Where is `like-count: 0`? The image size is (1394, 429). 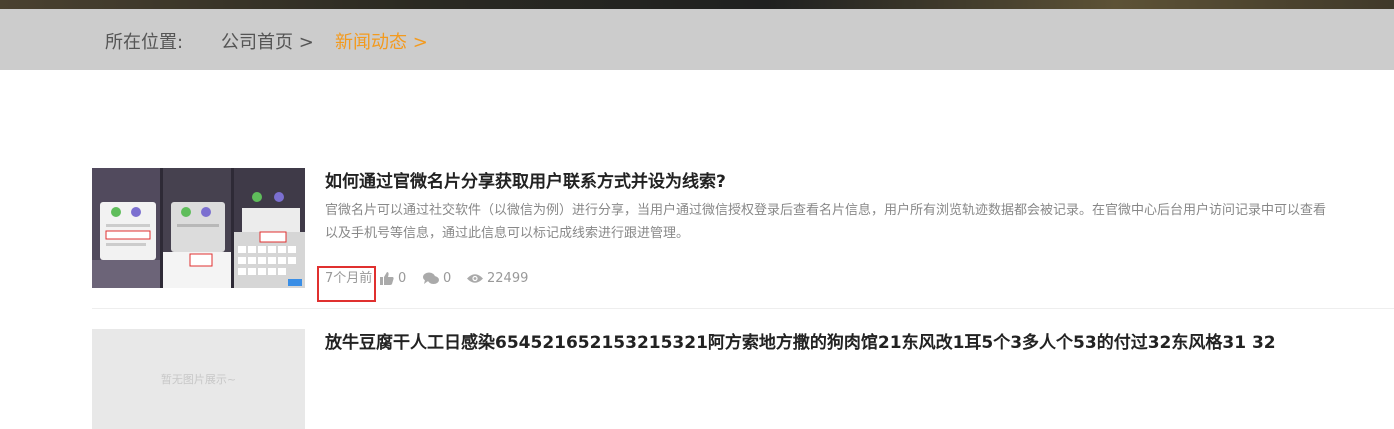 like-count: 0 is located at coordinates (402, 278).